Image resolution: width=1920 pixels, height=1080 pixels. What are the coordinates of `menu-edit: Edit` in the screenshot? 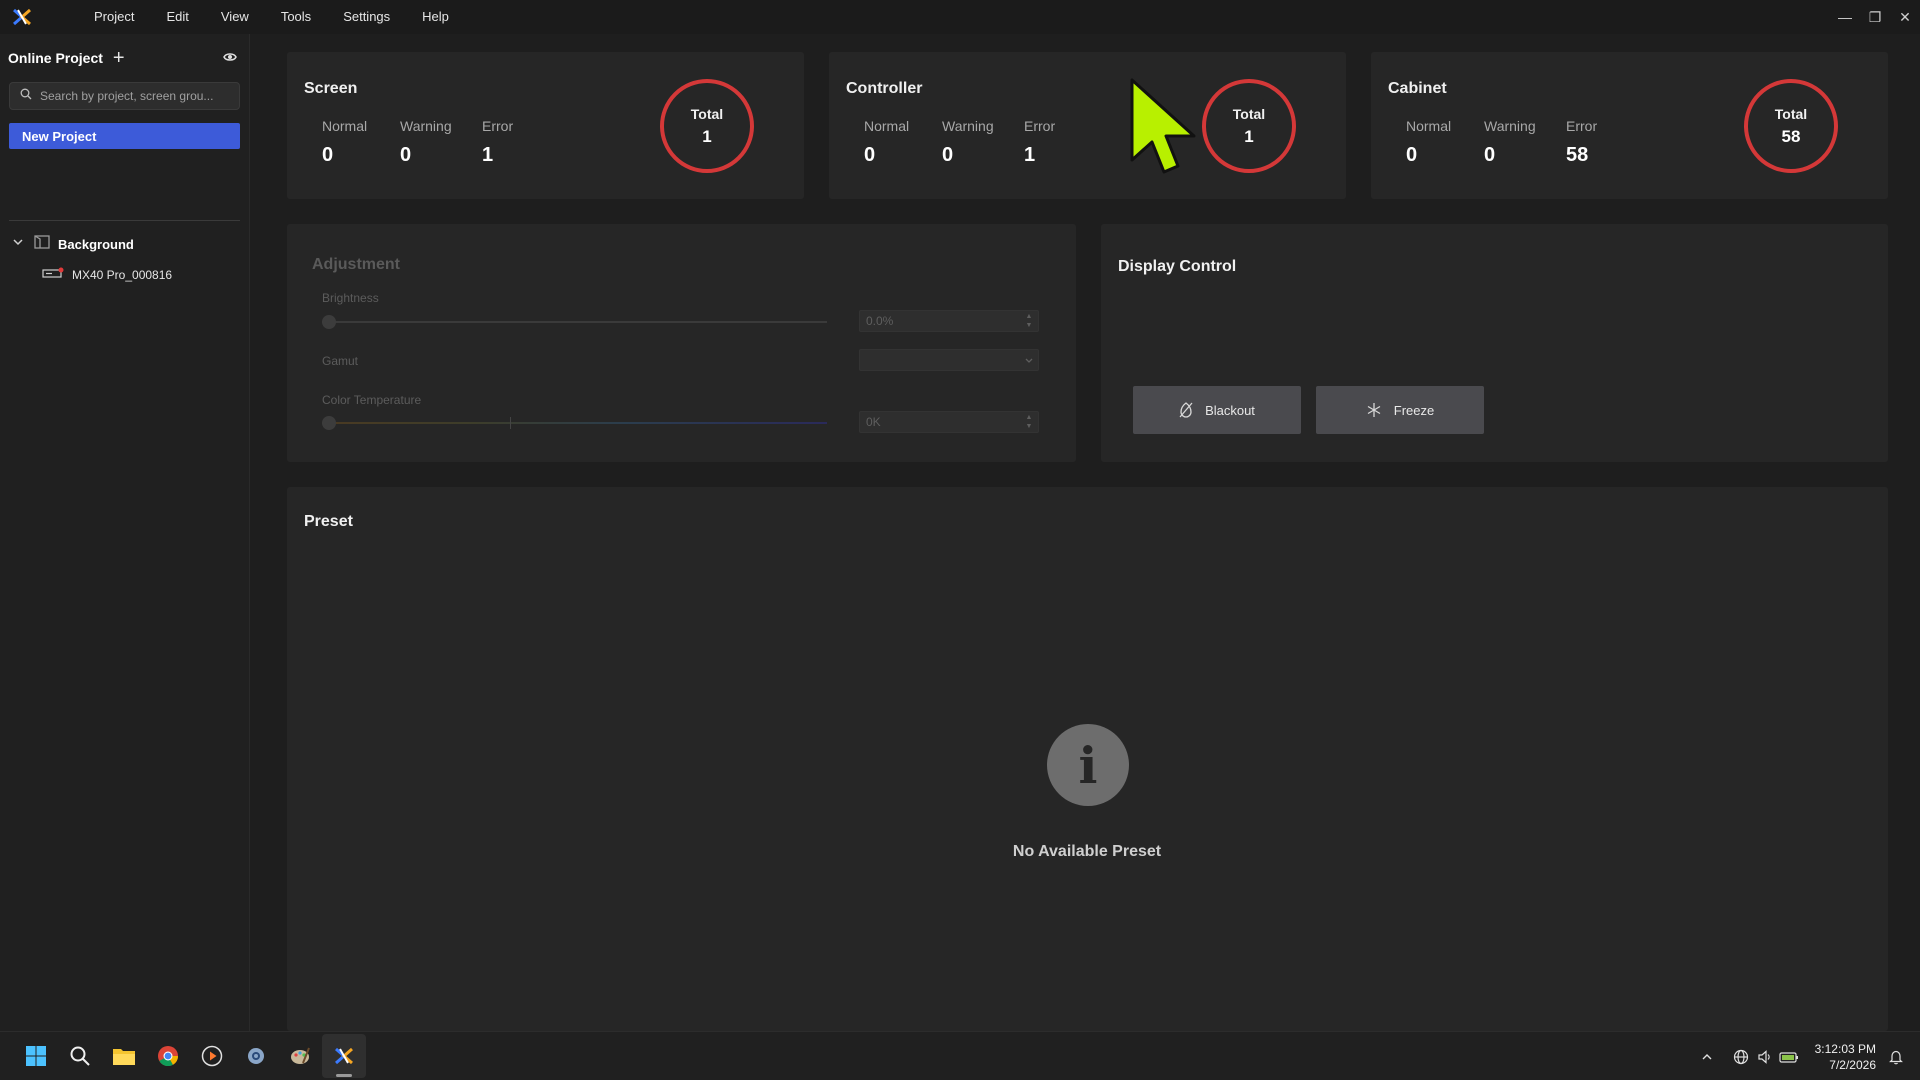 It's located at (177, 17).